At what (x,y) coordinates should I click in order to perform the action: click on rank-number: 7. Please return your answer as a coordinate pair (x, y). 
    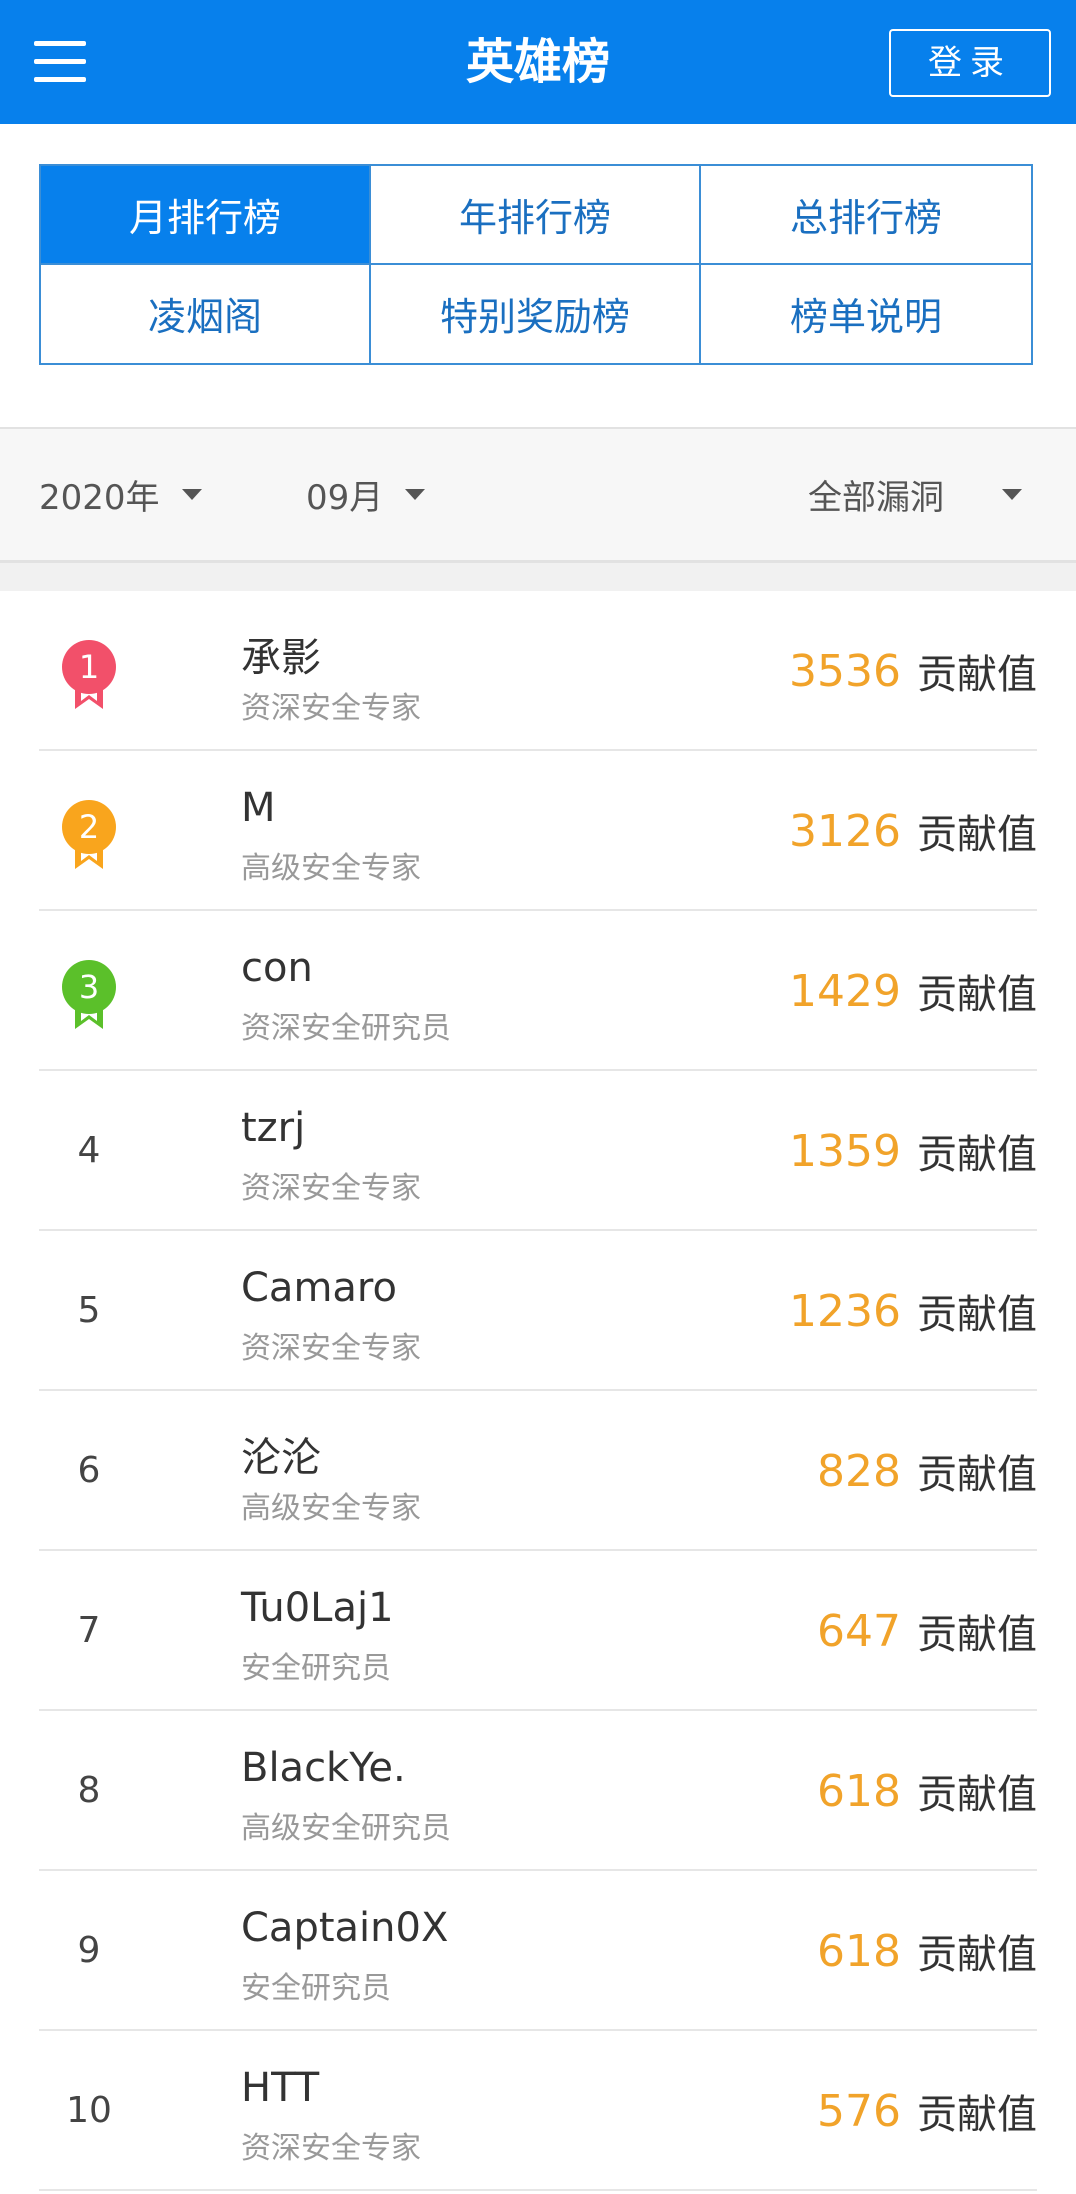
    Looking at the image, I should click on (89, 1630).